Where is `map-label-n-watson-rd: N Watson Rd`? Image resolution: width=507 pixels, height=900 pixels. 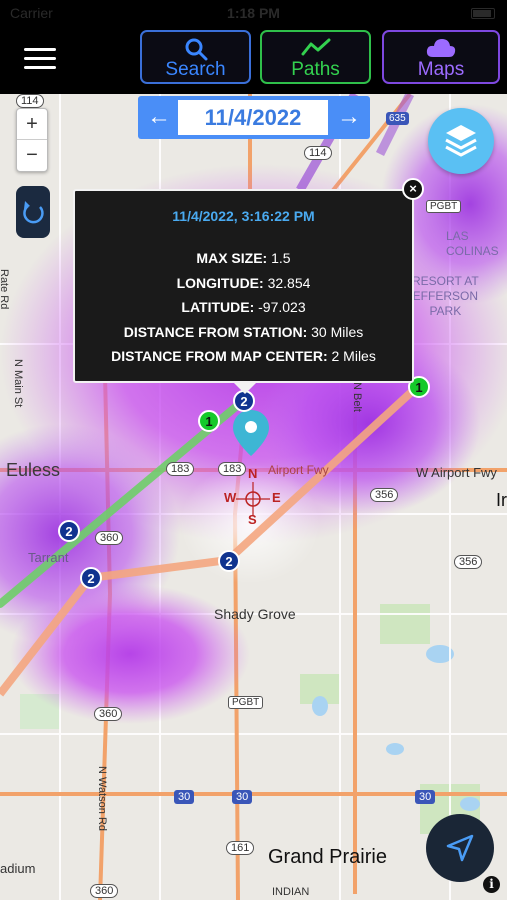
map-label-n-watson-rd: N Watson Rd is located at coordinates (102, 799).